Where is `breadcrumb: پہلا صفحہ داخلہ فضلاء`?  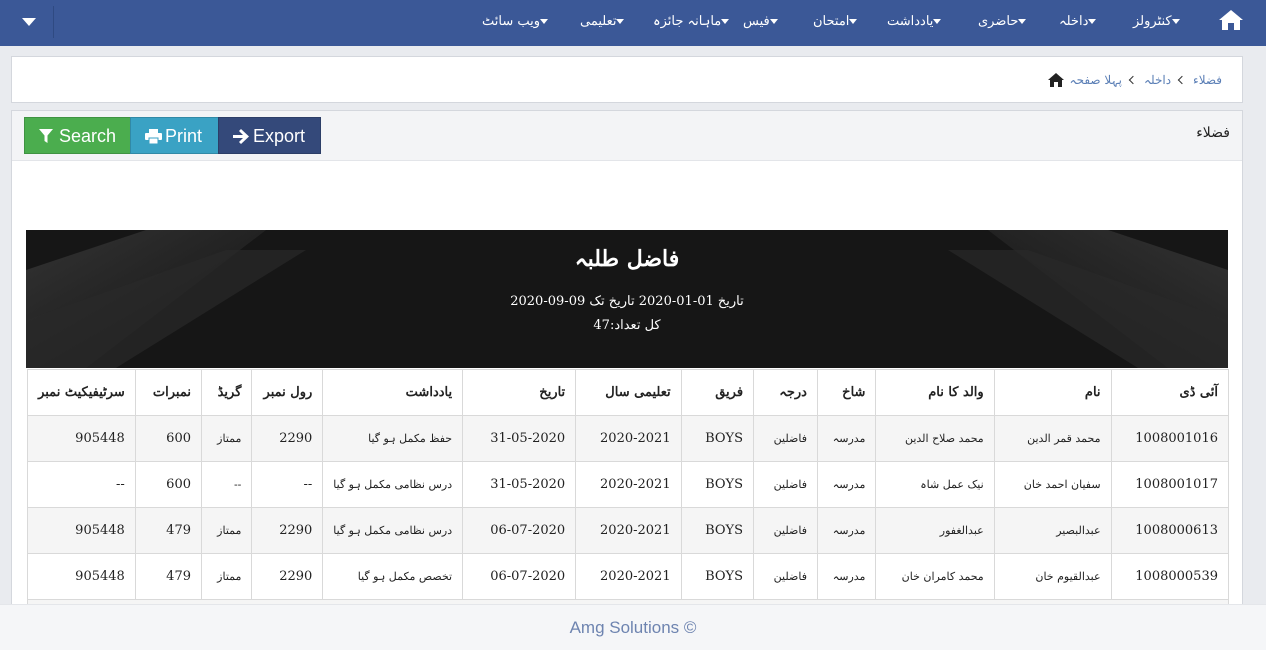
breadcrumb: پہلا صفحہ داخلہ فضلاء is located at coordinates (1134, 80).